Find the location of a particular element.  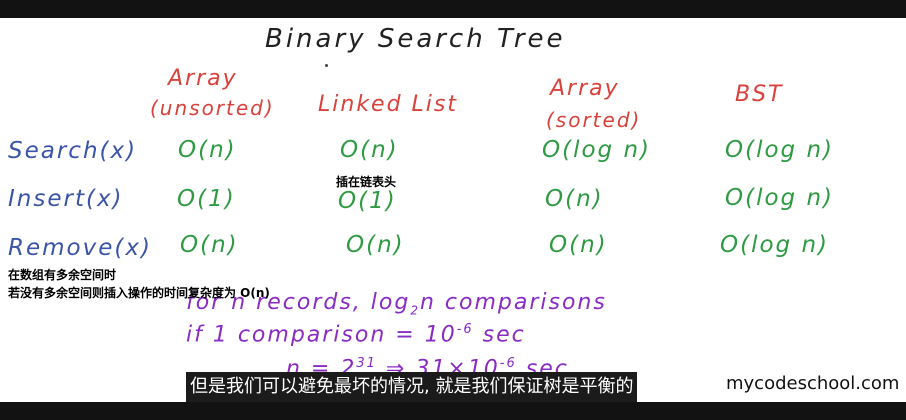

cell-remove-list: O(n) is located at coordinates (375, 245).